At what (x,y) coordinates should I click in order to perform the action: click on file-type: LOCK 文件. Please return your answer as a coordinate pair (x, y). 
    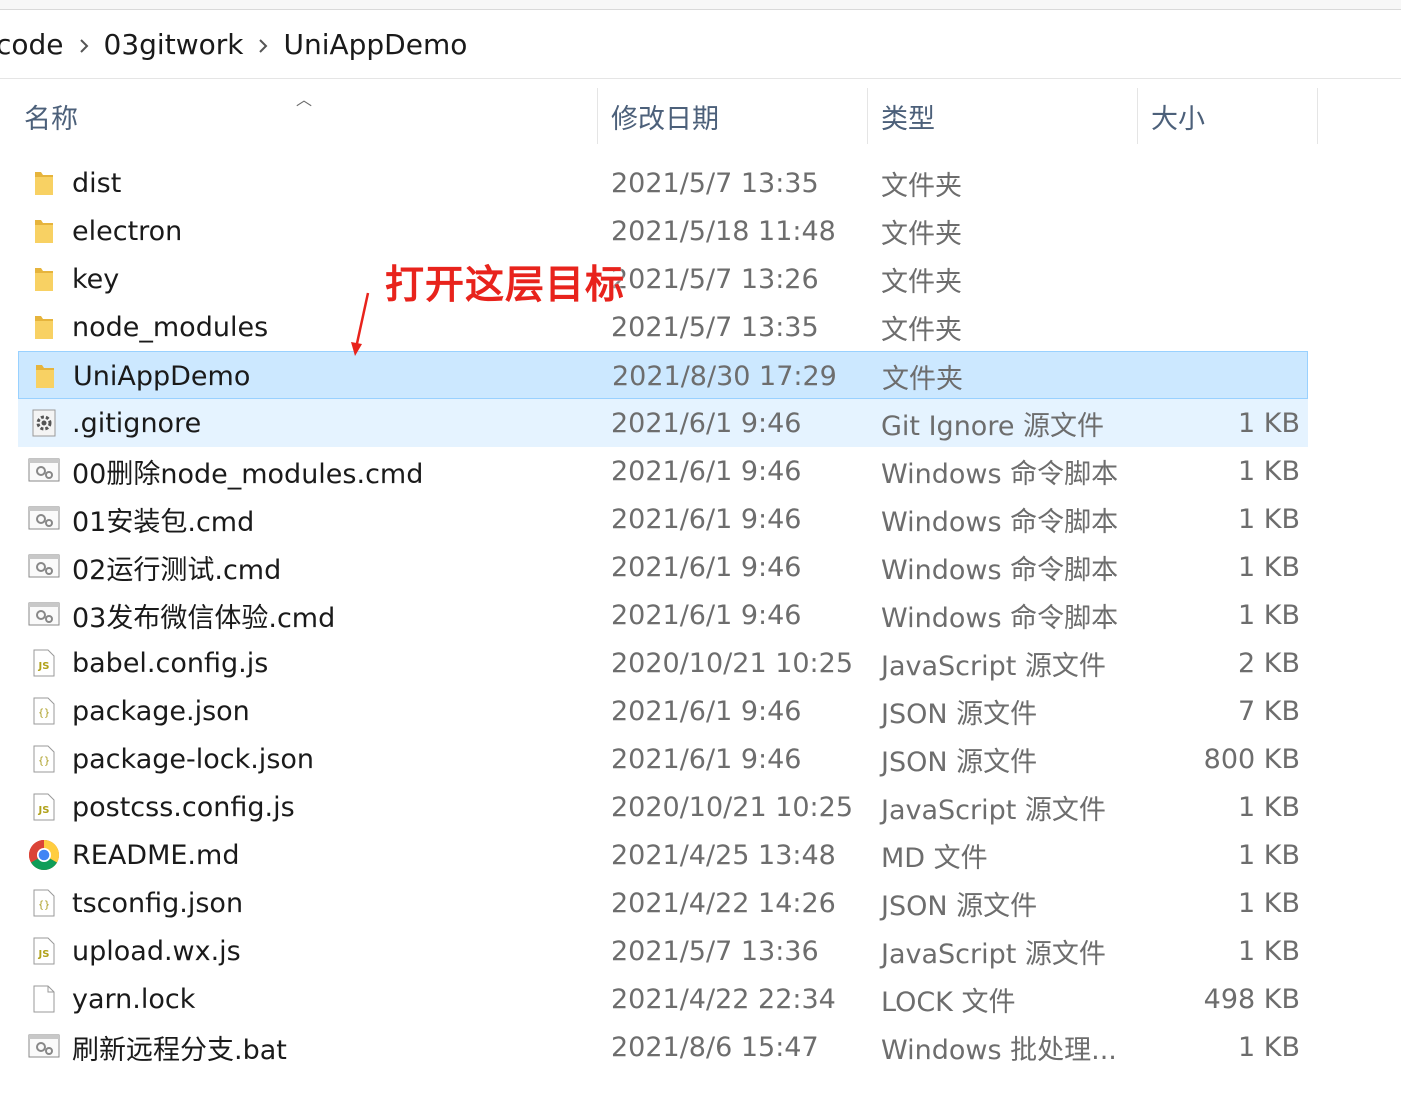
    Looking at the image, I should click on (948, 1002).